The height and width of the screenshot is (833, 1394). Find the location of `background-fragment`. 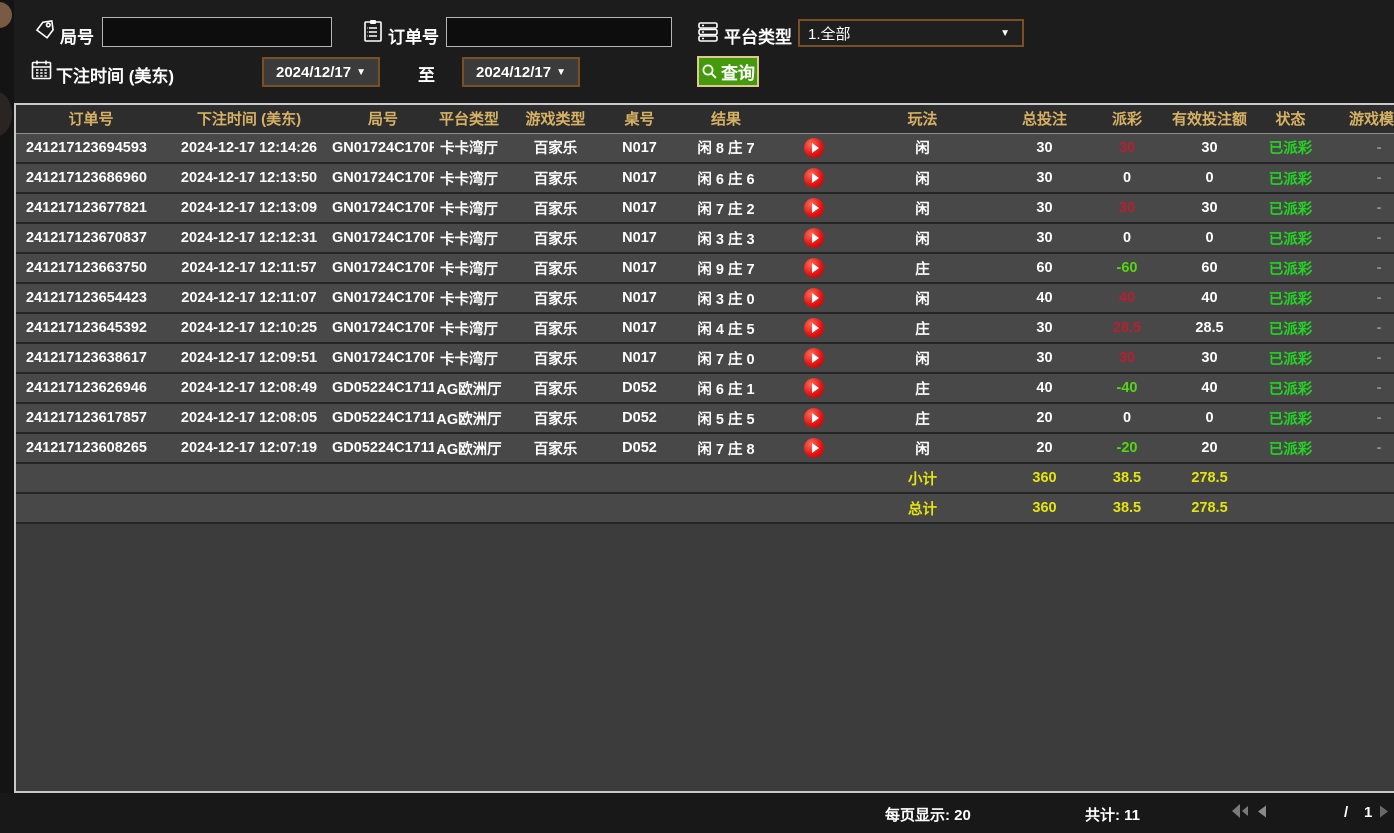

background-fragment is located at coordinates (6, 114).